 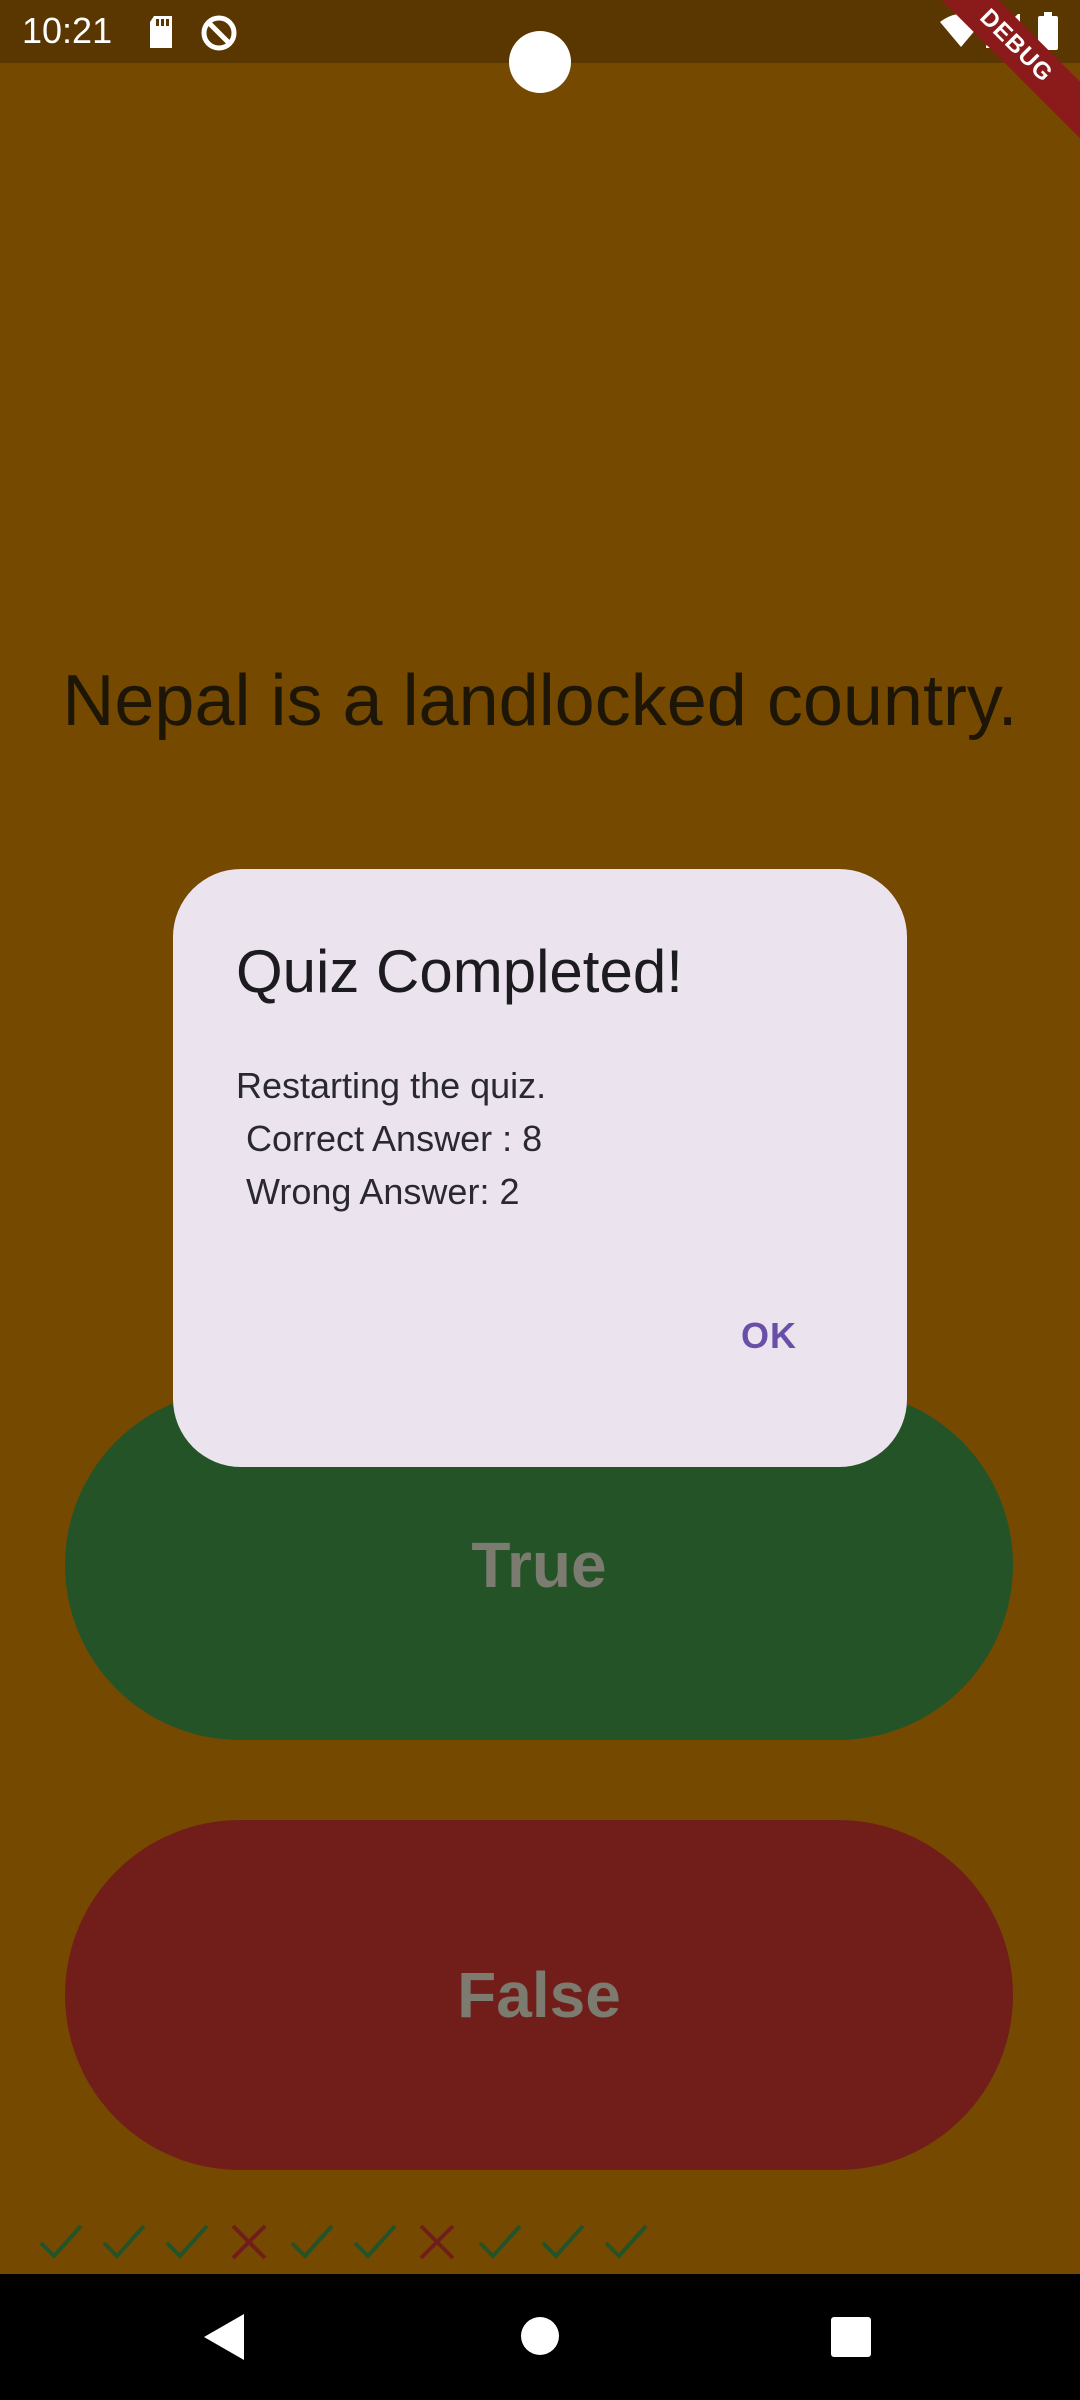 I want to click on dialog-message-line: Restarting the quiz., so click(x=391, y=1085).